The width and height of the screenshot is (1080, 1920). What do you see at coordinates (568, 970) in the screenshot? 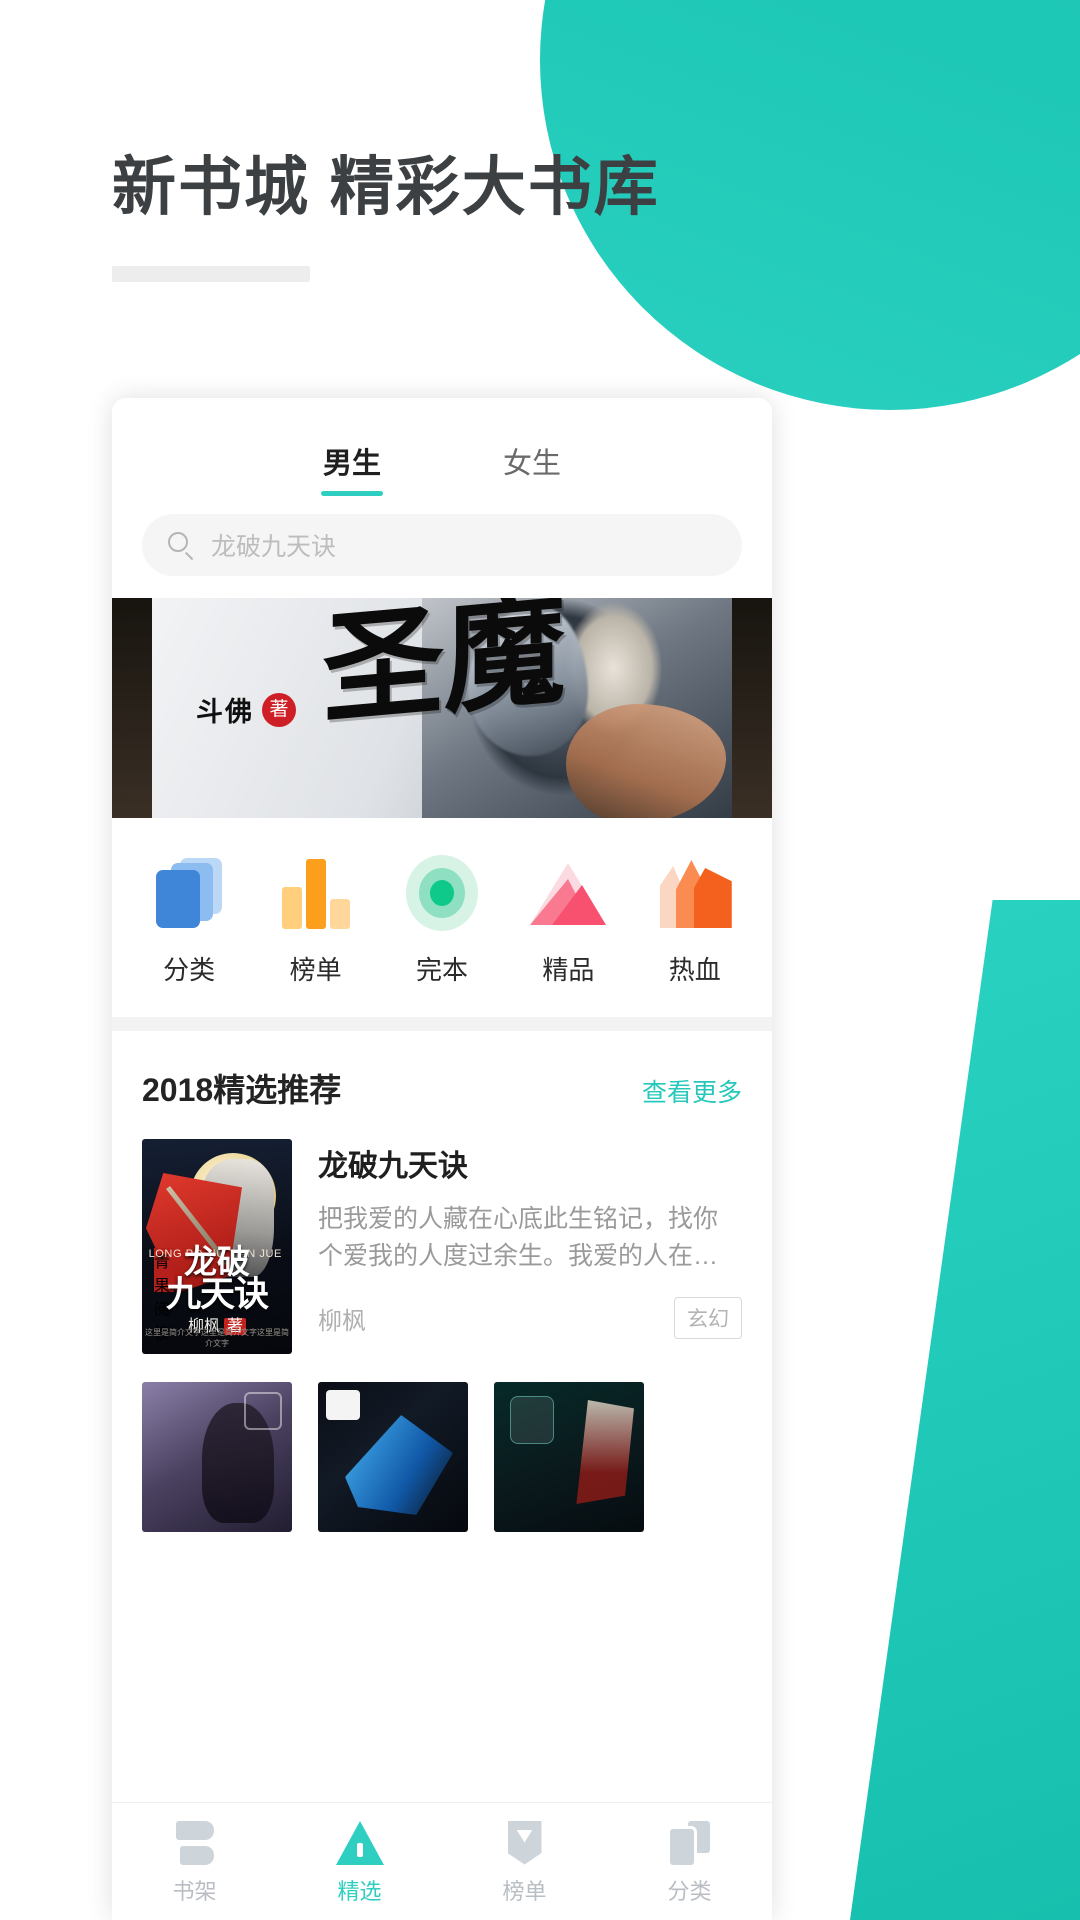
I see `quick-category-label: 精品` at bounding box center [568, 970].